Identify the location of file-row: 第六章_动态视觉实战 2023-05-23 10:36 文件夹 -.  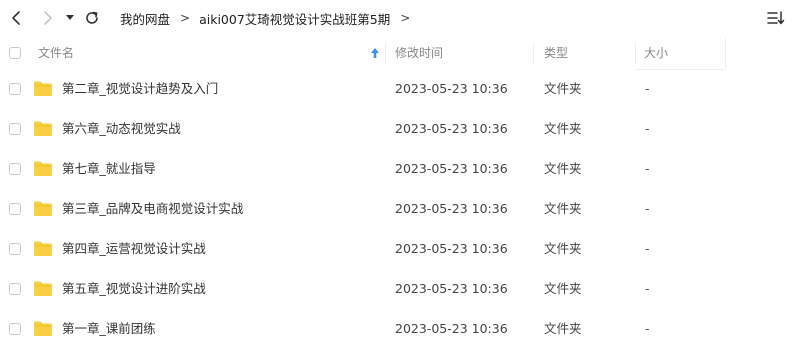
(398, 130).